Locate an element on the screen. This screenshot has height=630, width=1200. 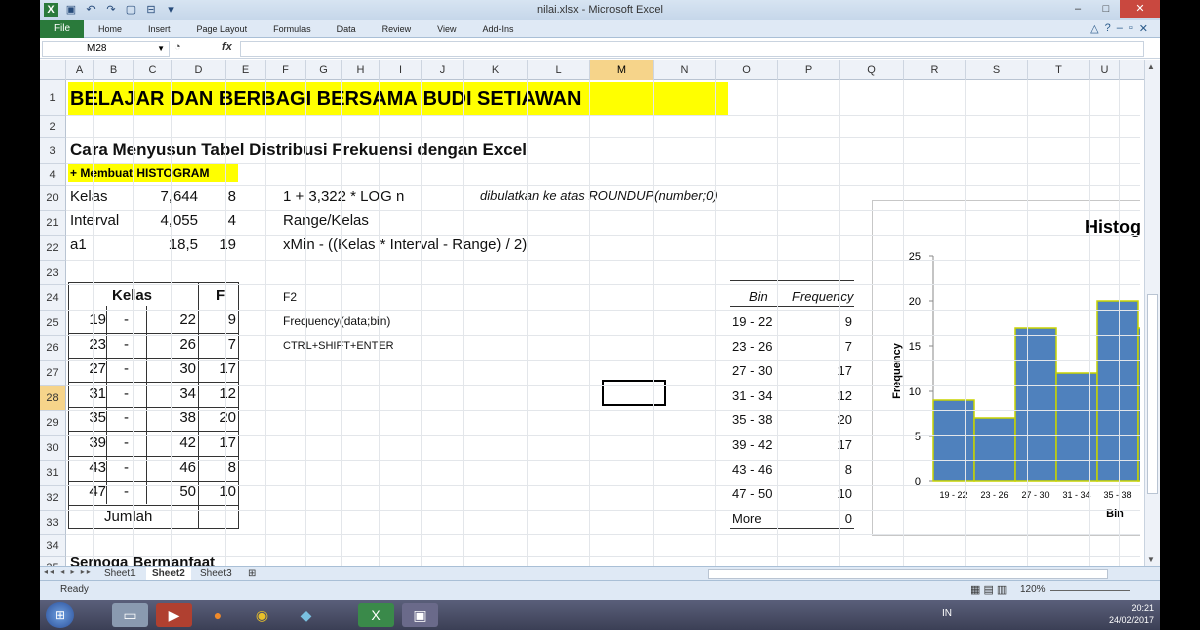
row-header-30: 30 is located at coordinates (53, 448).